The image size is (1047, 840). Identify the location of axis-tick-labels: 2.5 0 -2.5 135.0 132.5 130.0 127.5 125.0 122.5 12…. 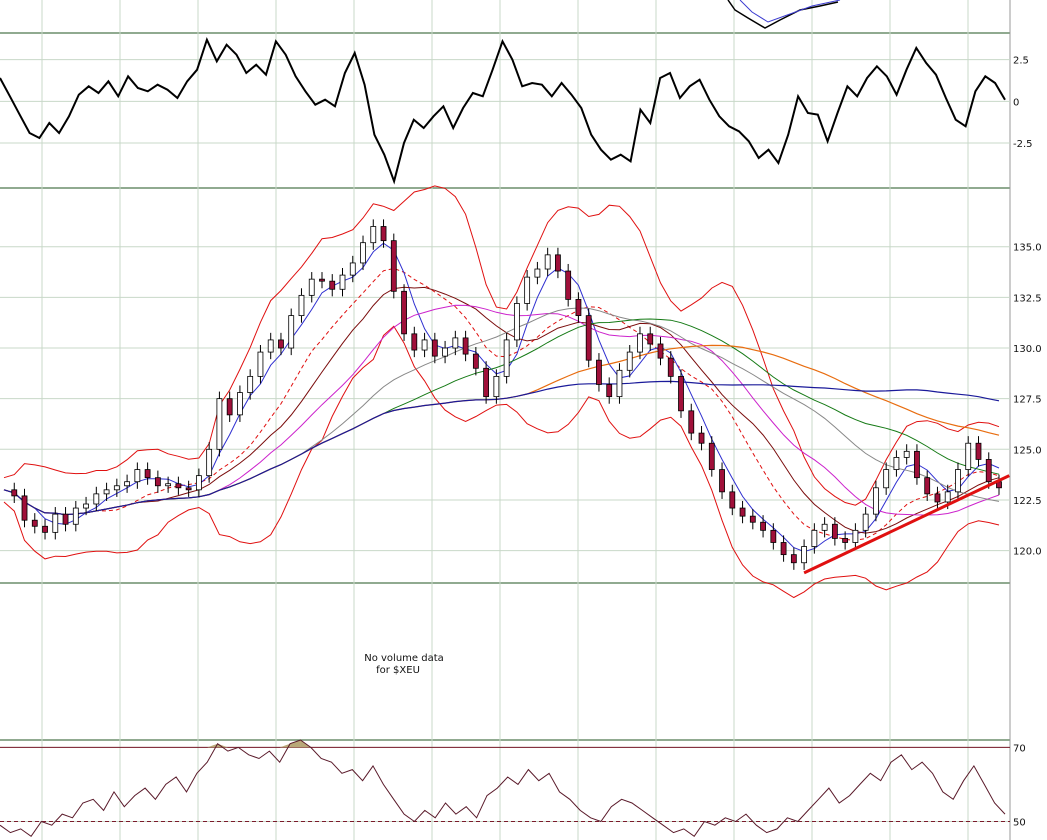
(1027, 442).